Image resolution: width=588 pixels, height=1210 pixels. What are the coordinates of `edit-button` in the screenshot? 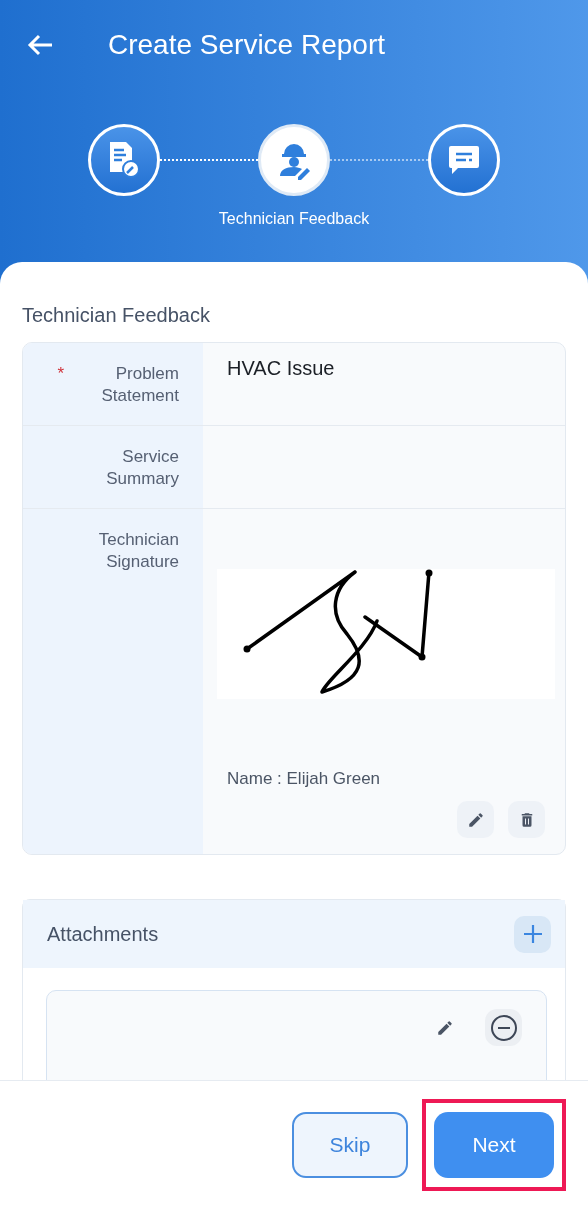 It's located at (475, 819).